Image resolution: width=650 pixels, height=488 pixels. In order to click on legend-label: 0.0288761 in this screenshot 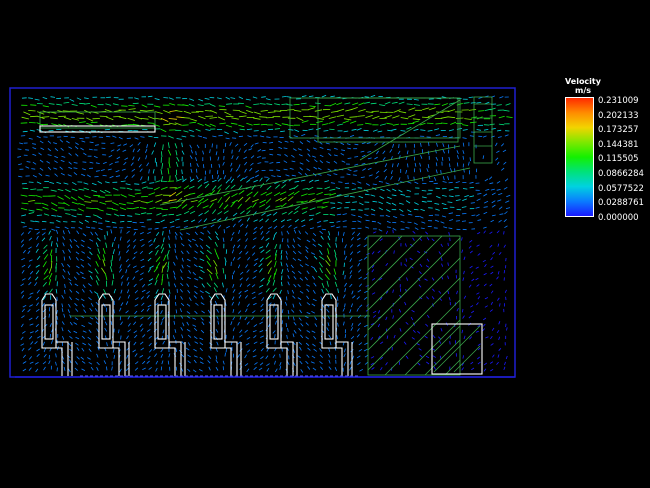, I will do `click(621, 203)`.